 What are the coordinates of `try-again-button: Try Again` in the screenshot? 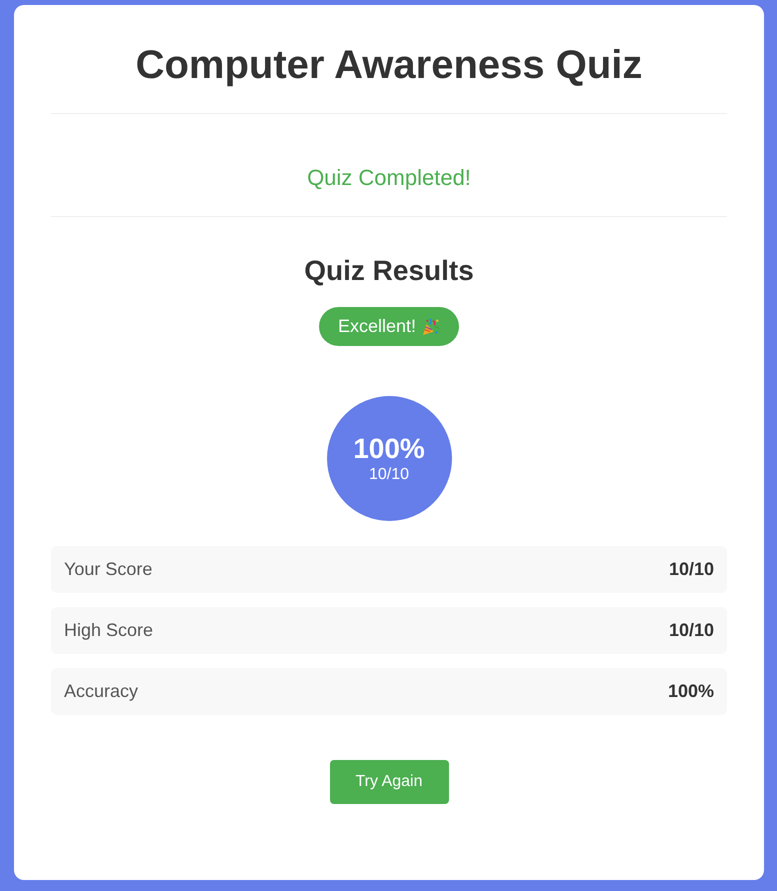 It's located at (389, 782).